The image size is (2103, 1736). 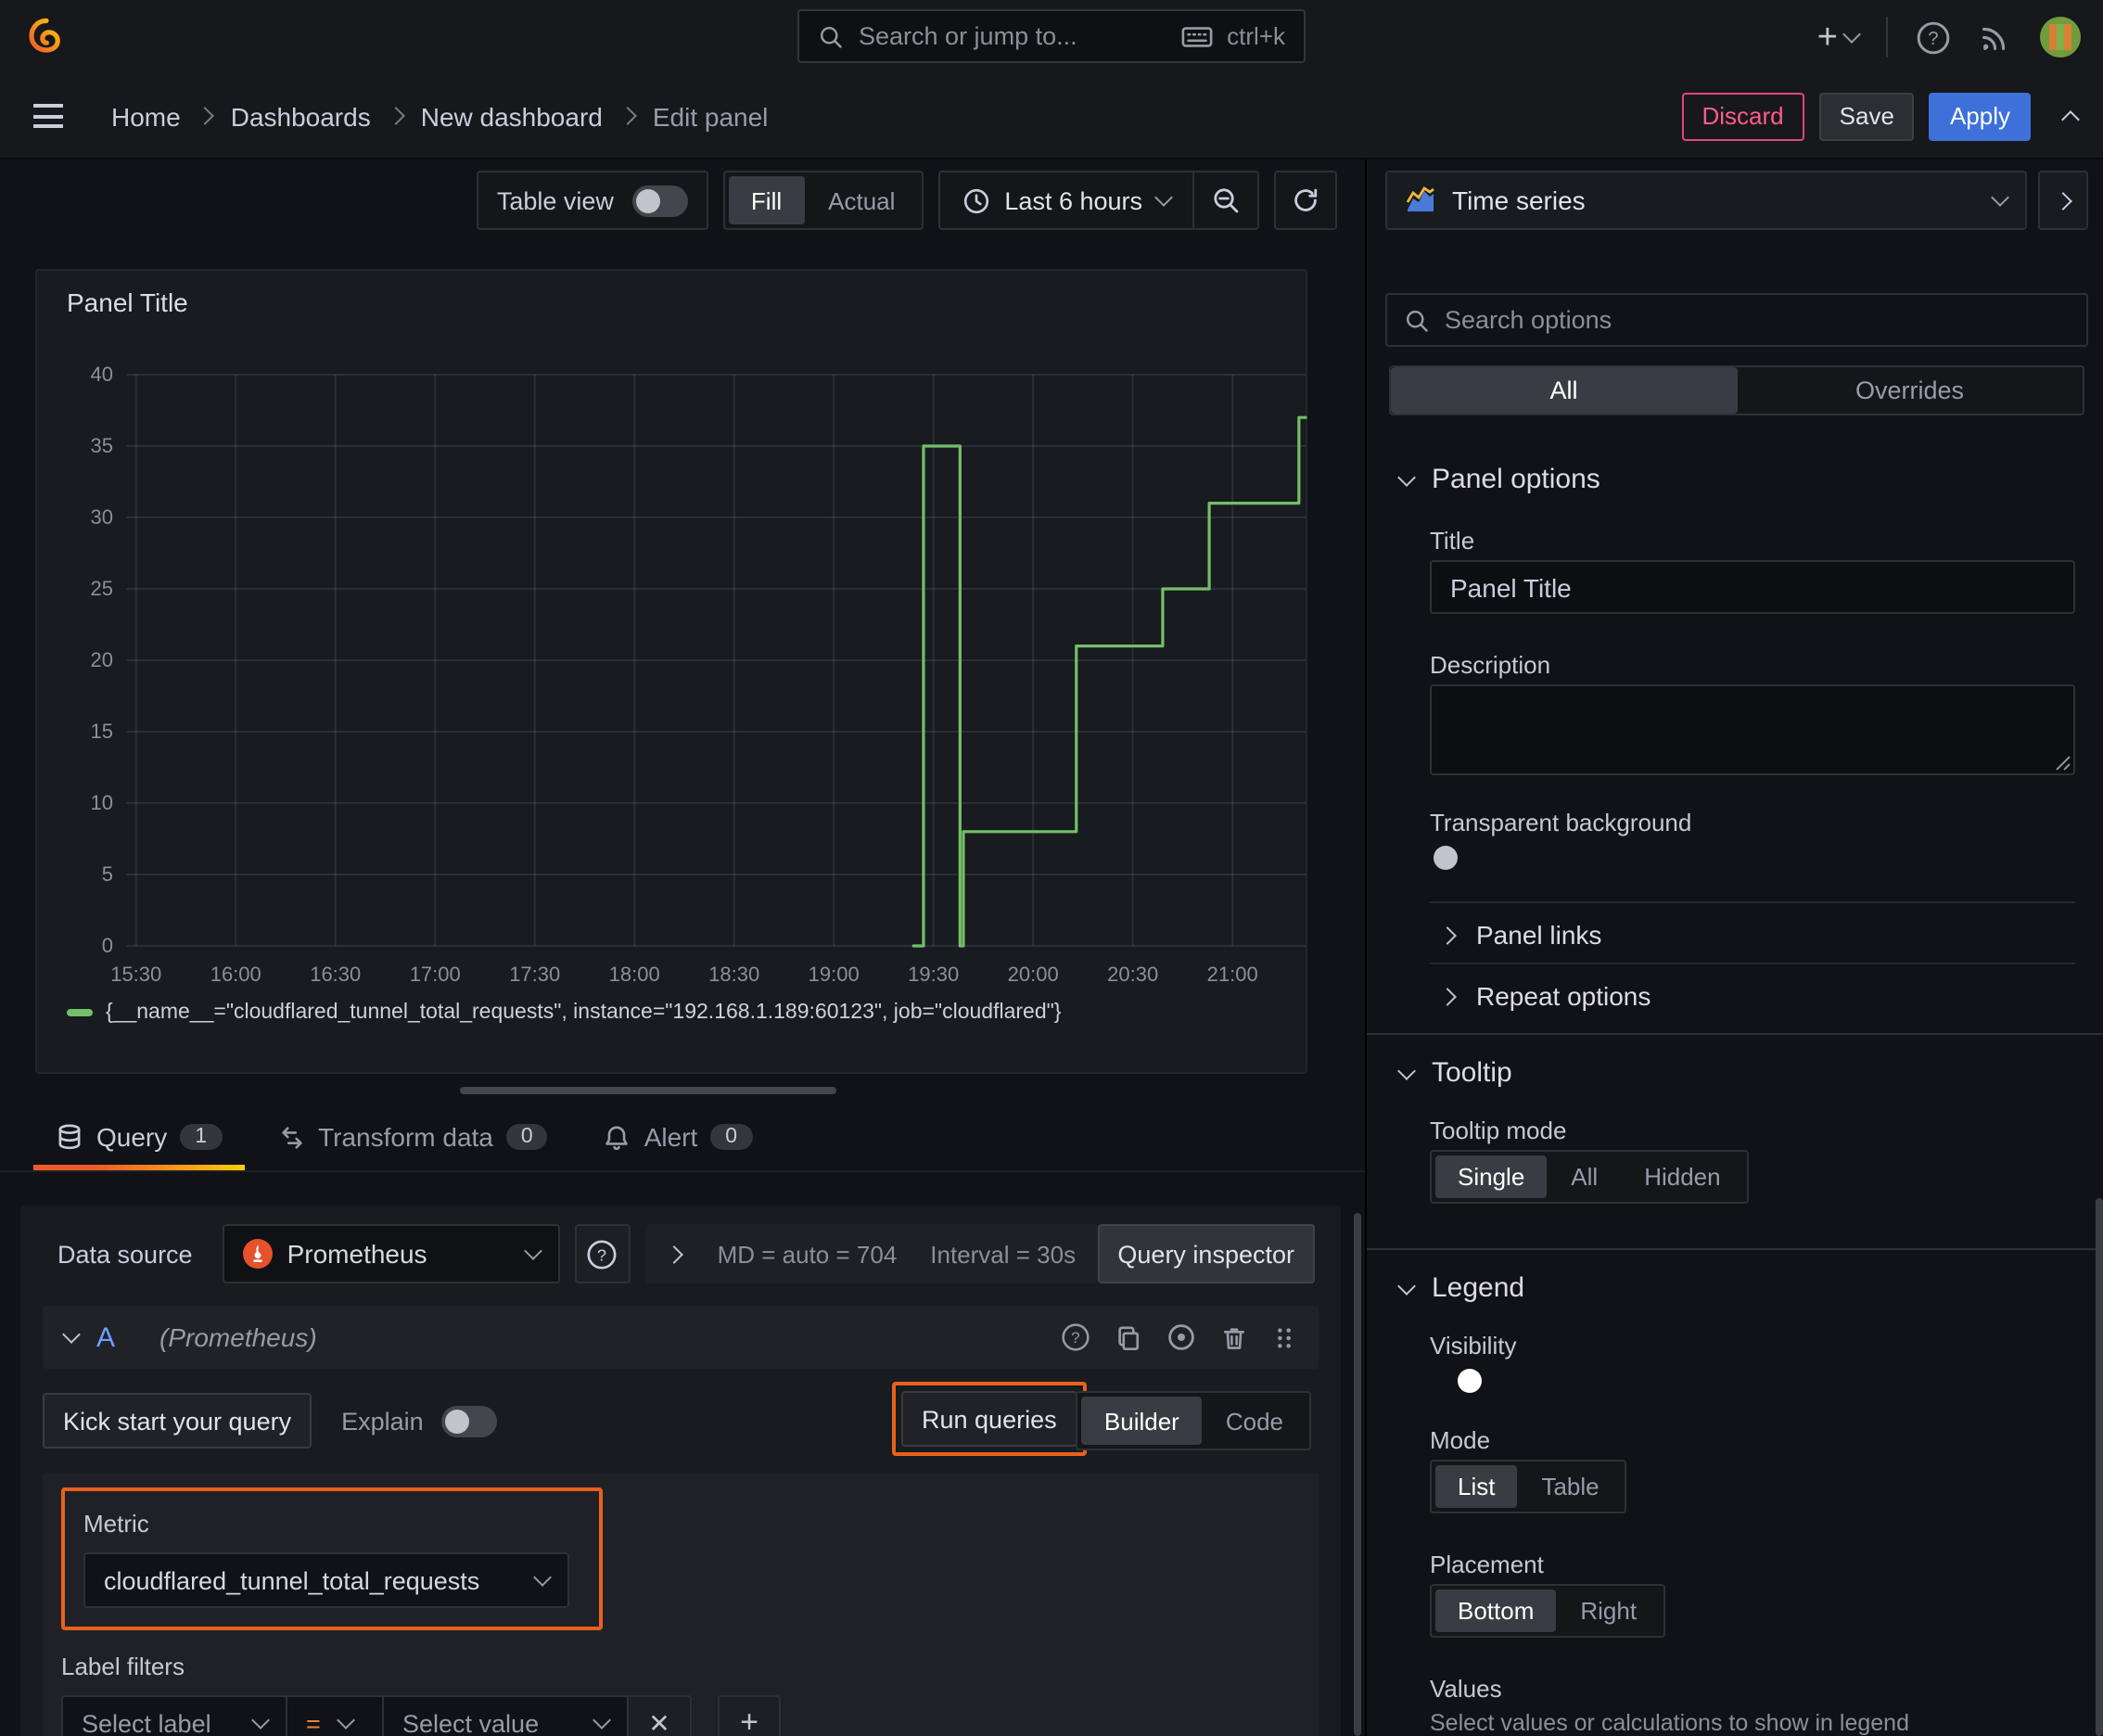 I want to click on operator-value: =, so click(x=313, y=1722).